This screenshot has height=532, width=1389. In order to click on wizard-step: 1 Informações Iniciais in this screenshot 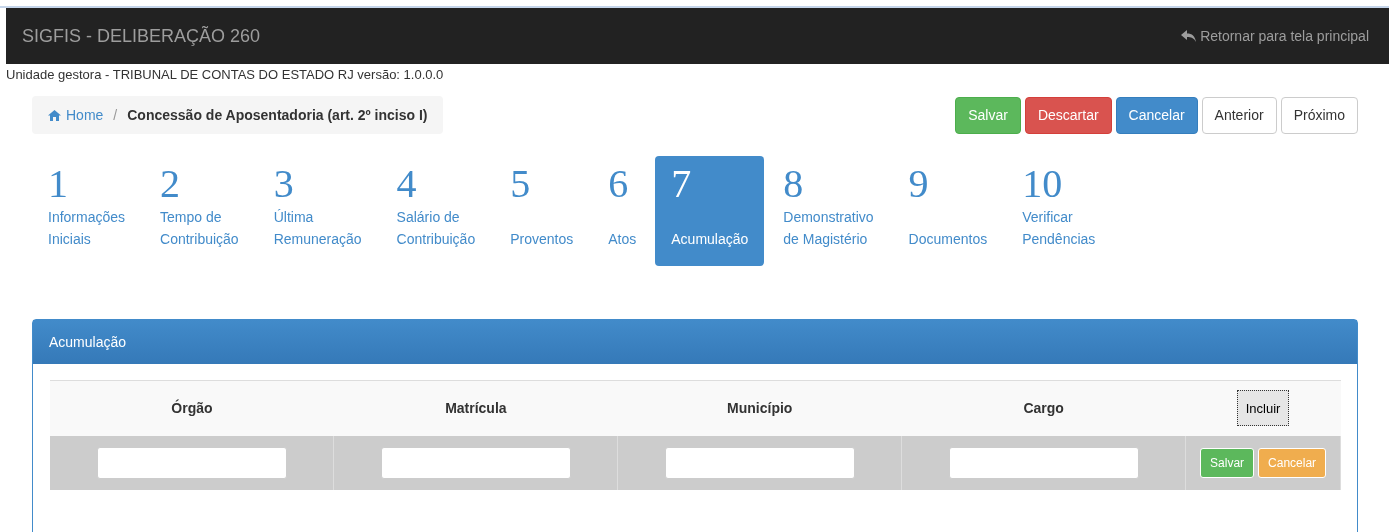, I will do `click(87, 211)`.